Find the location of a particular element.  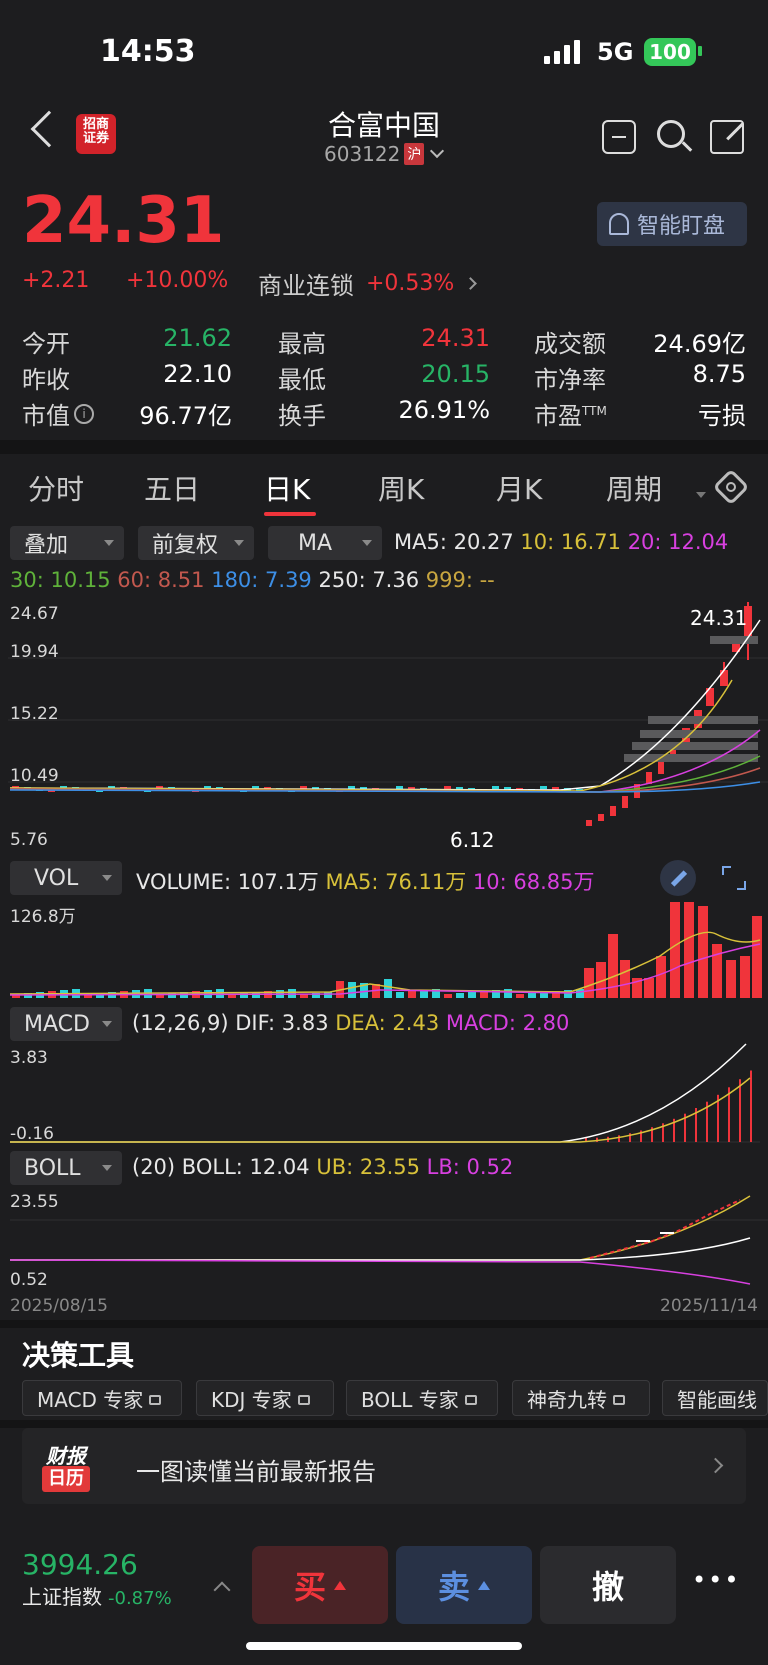

turnover-rate-value: 26.91% is located at coordinates (444, 410).